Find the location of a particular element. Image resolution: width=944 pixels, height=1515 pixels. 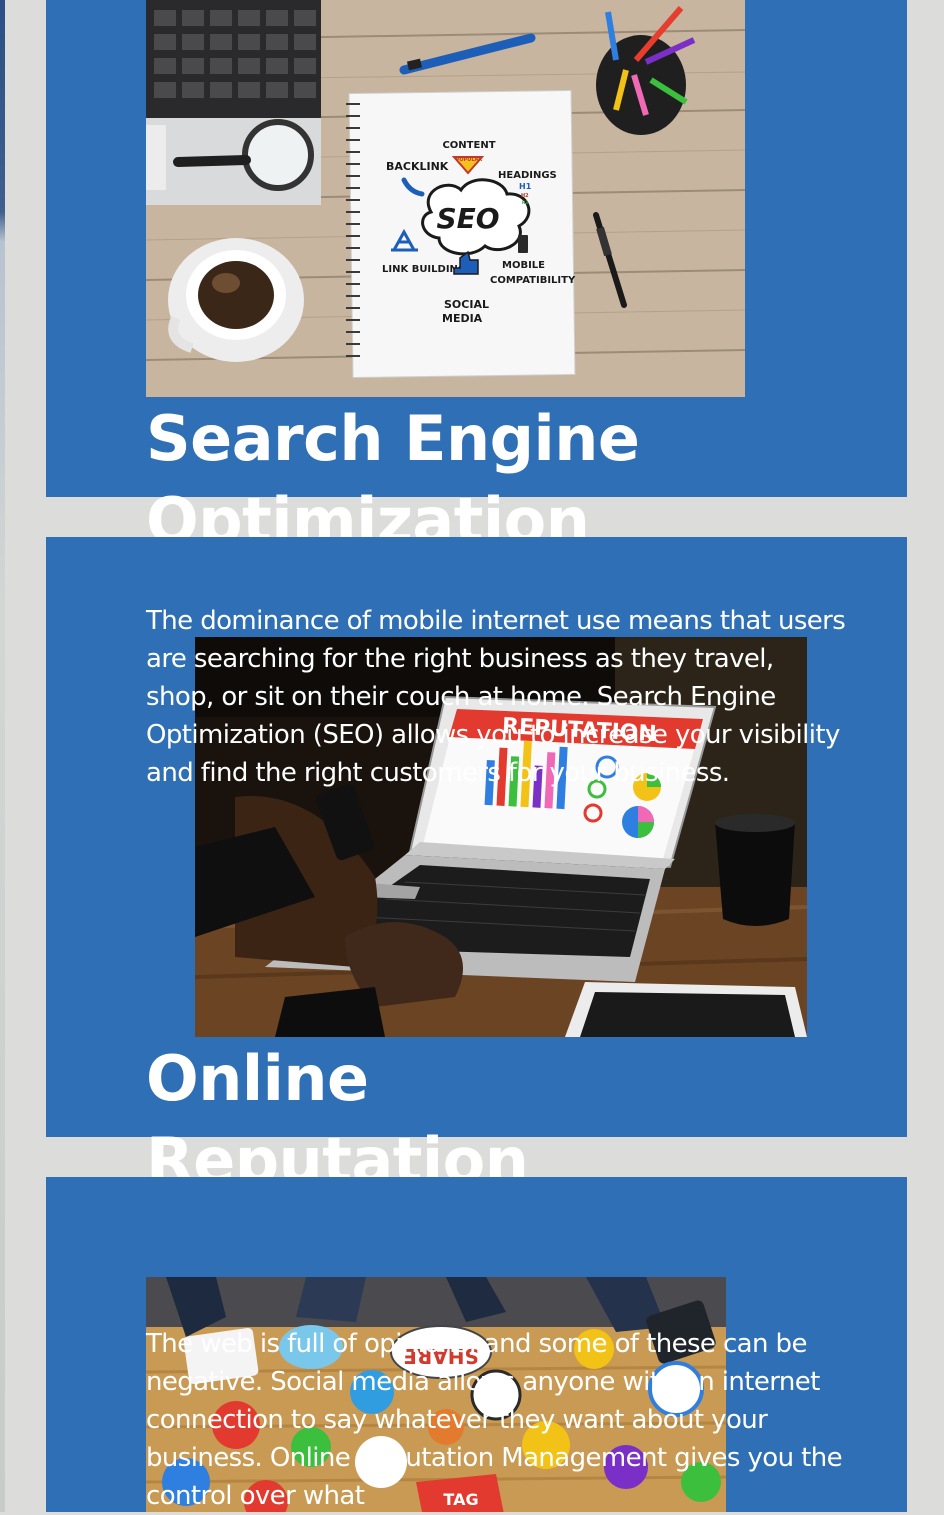

h3-label: H3 is located at coordinates (525, 202).